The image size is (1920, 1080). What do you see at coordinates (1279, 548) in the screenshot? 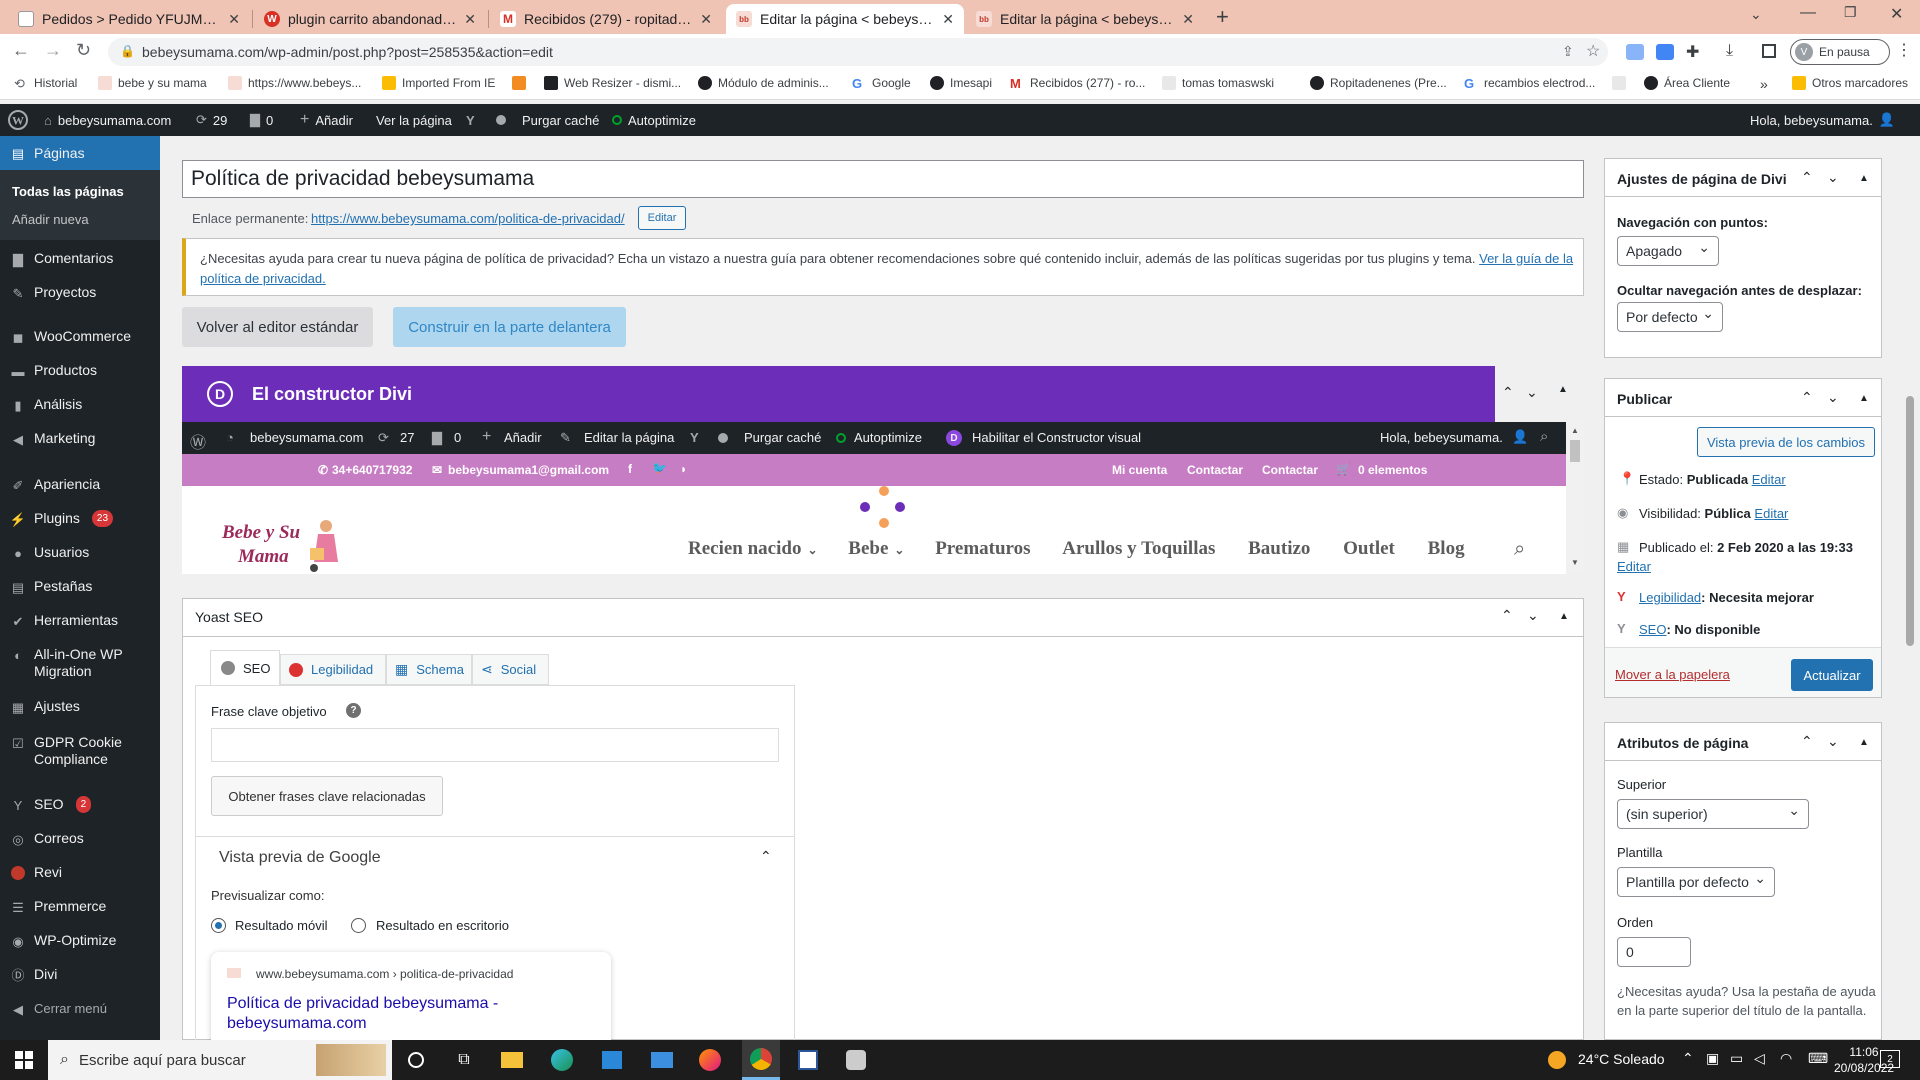
I see `nav-bautizo: Bautizo` at bounding box center [1279, 548].